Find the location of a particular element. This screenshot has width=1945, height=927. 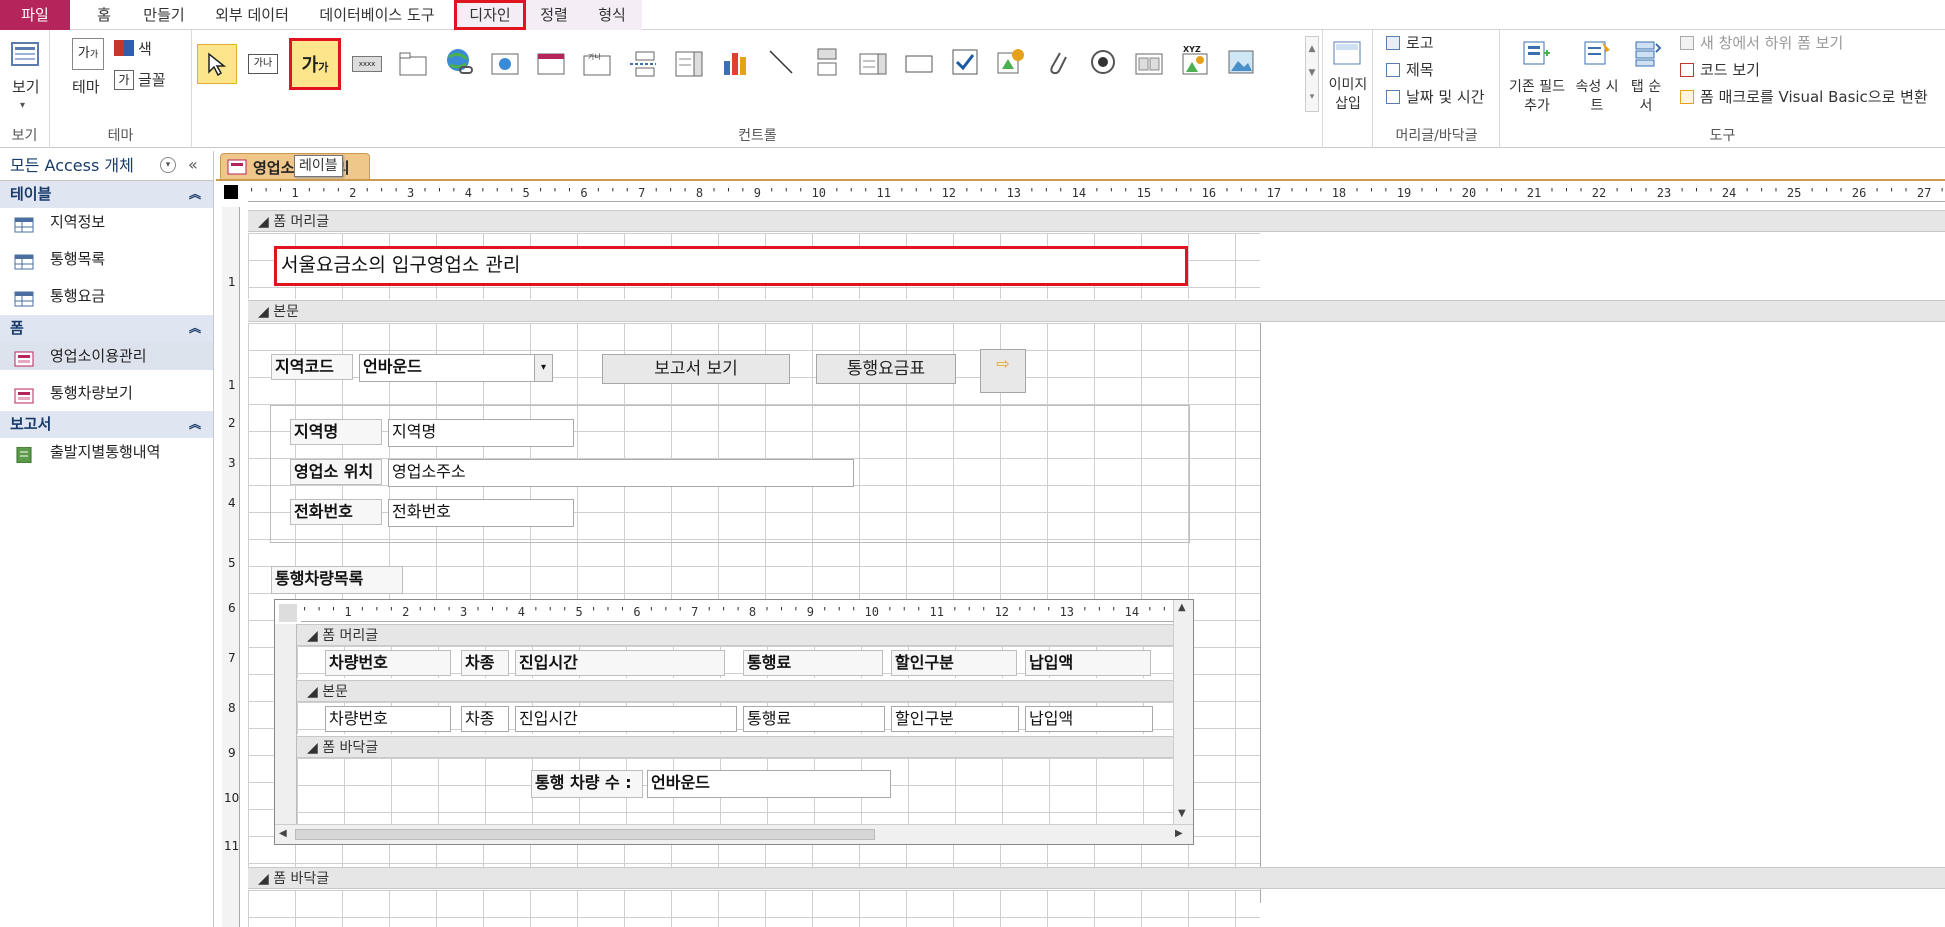

tab-format: 형식 is located at coordinates (612, 15).